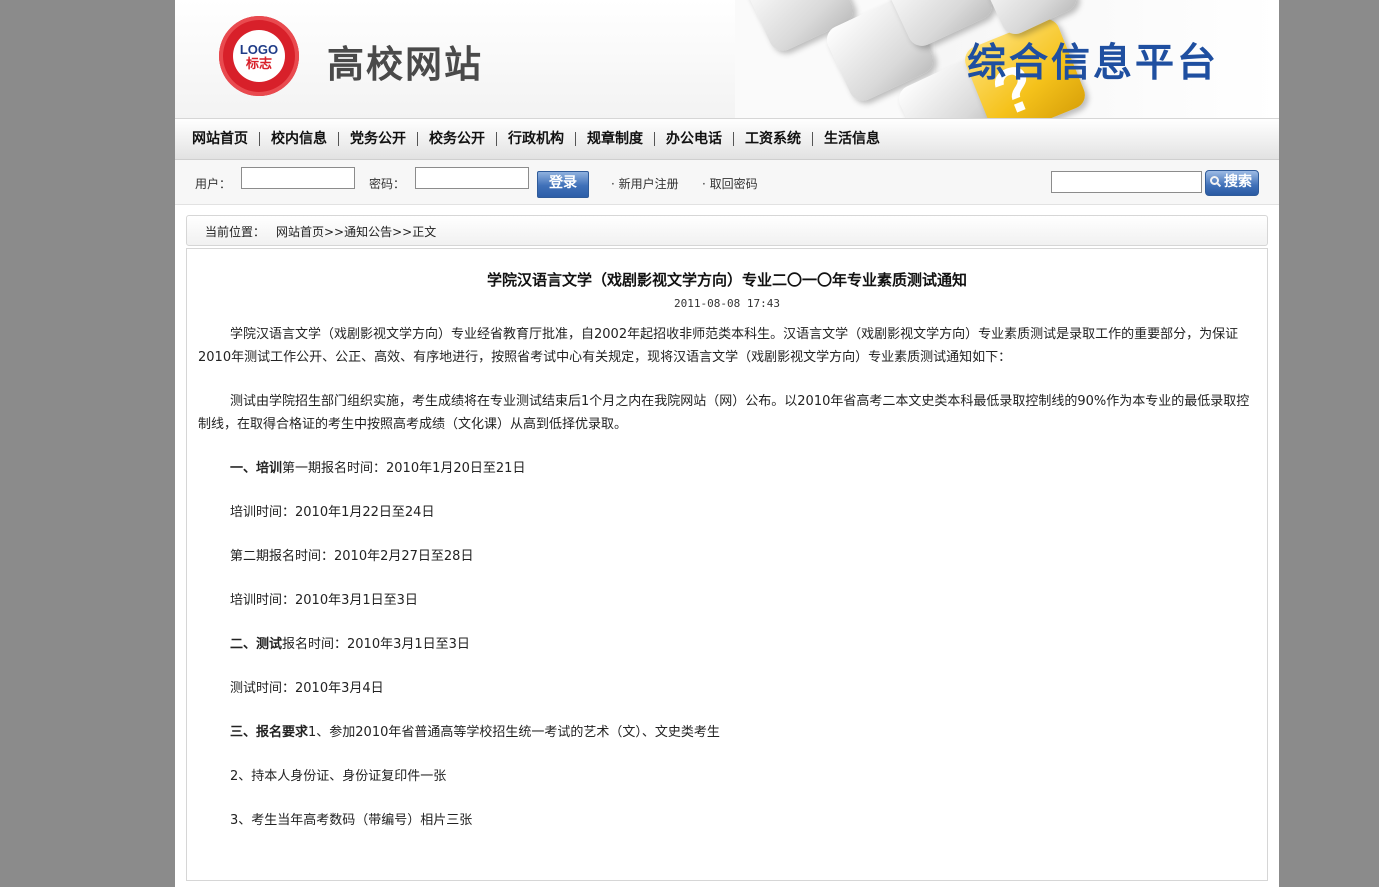 This screenshot has height=887, width=1379. What do you see at coordinates (1126, 182) in the screenshot?
I see `search-input` at bounding box center [1126, 182].